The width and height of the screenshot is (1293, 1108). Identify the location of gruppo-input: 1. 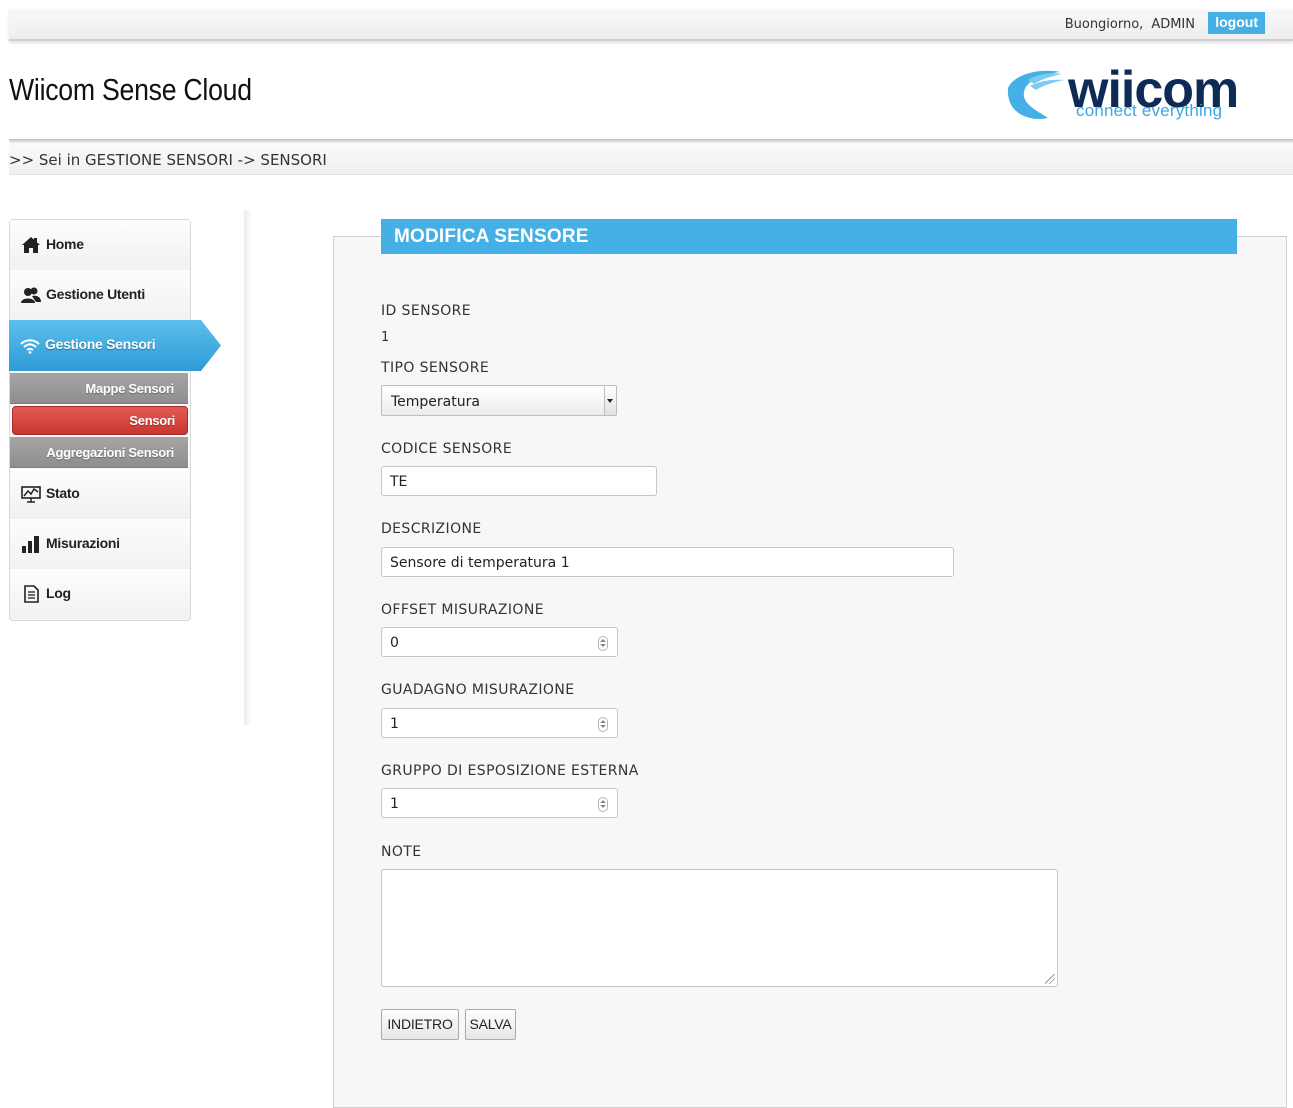
(499, 803).